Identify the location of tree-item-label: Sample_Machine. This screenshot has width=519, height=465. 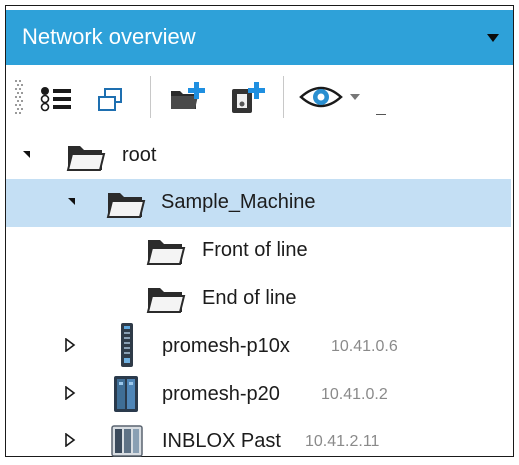
(238, 202).